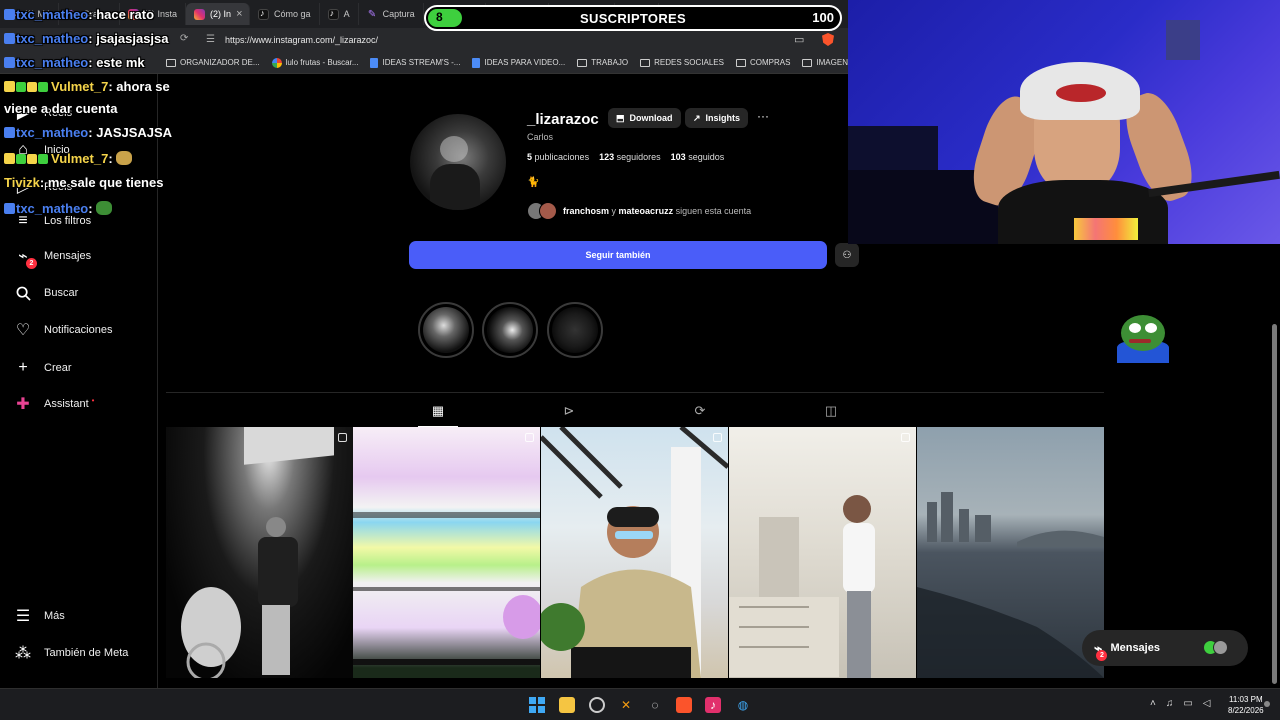 This screenshot has width=1280, height=720. What do you see at coordinates (1274, 504) in the screenshot?
I see `scrollbar-thumb` at bounding box center [1274, 504].